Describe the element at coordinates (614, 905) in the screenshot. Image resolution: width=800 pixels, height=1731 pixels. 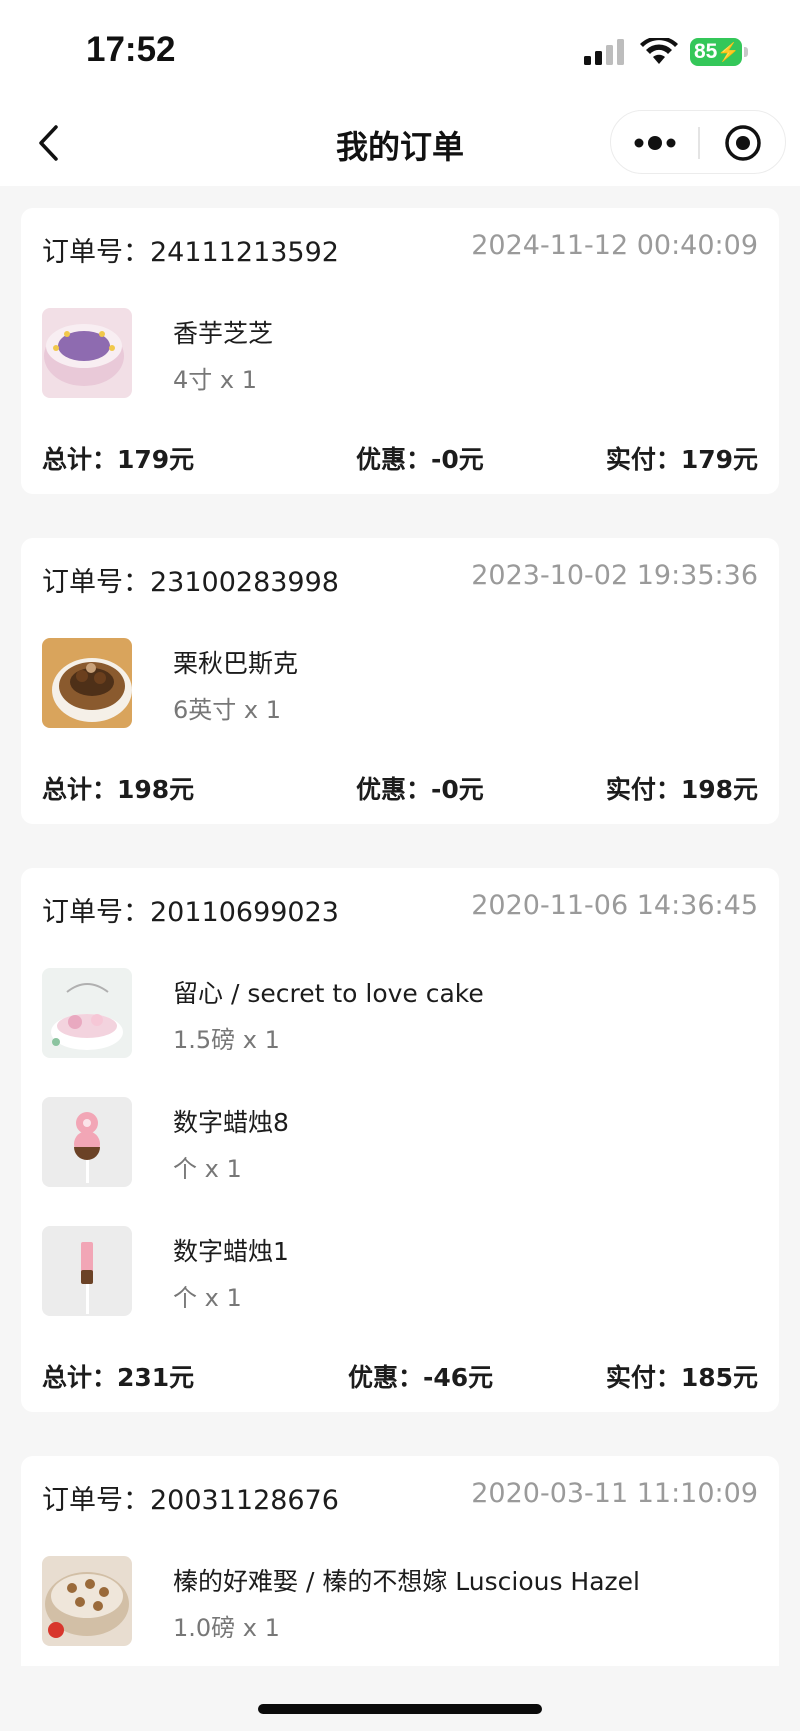
I see `order-time: 2020-11-06 14:36:45` at that location.